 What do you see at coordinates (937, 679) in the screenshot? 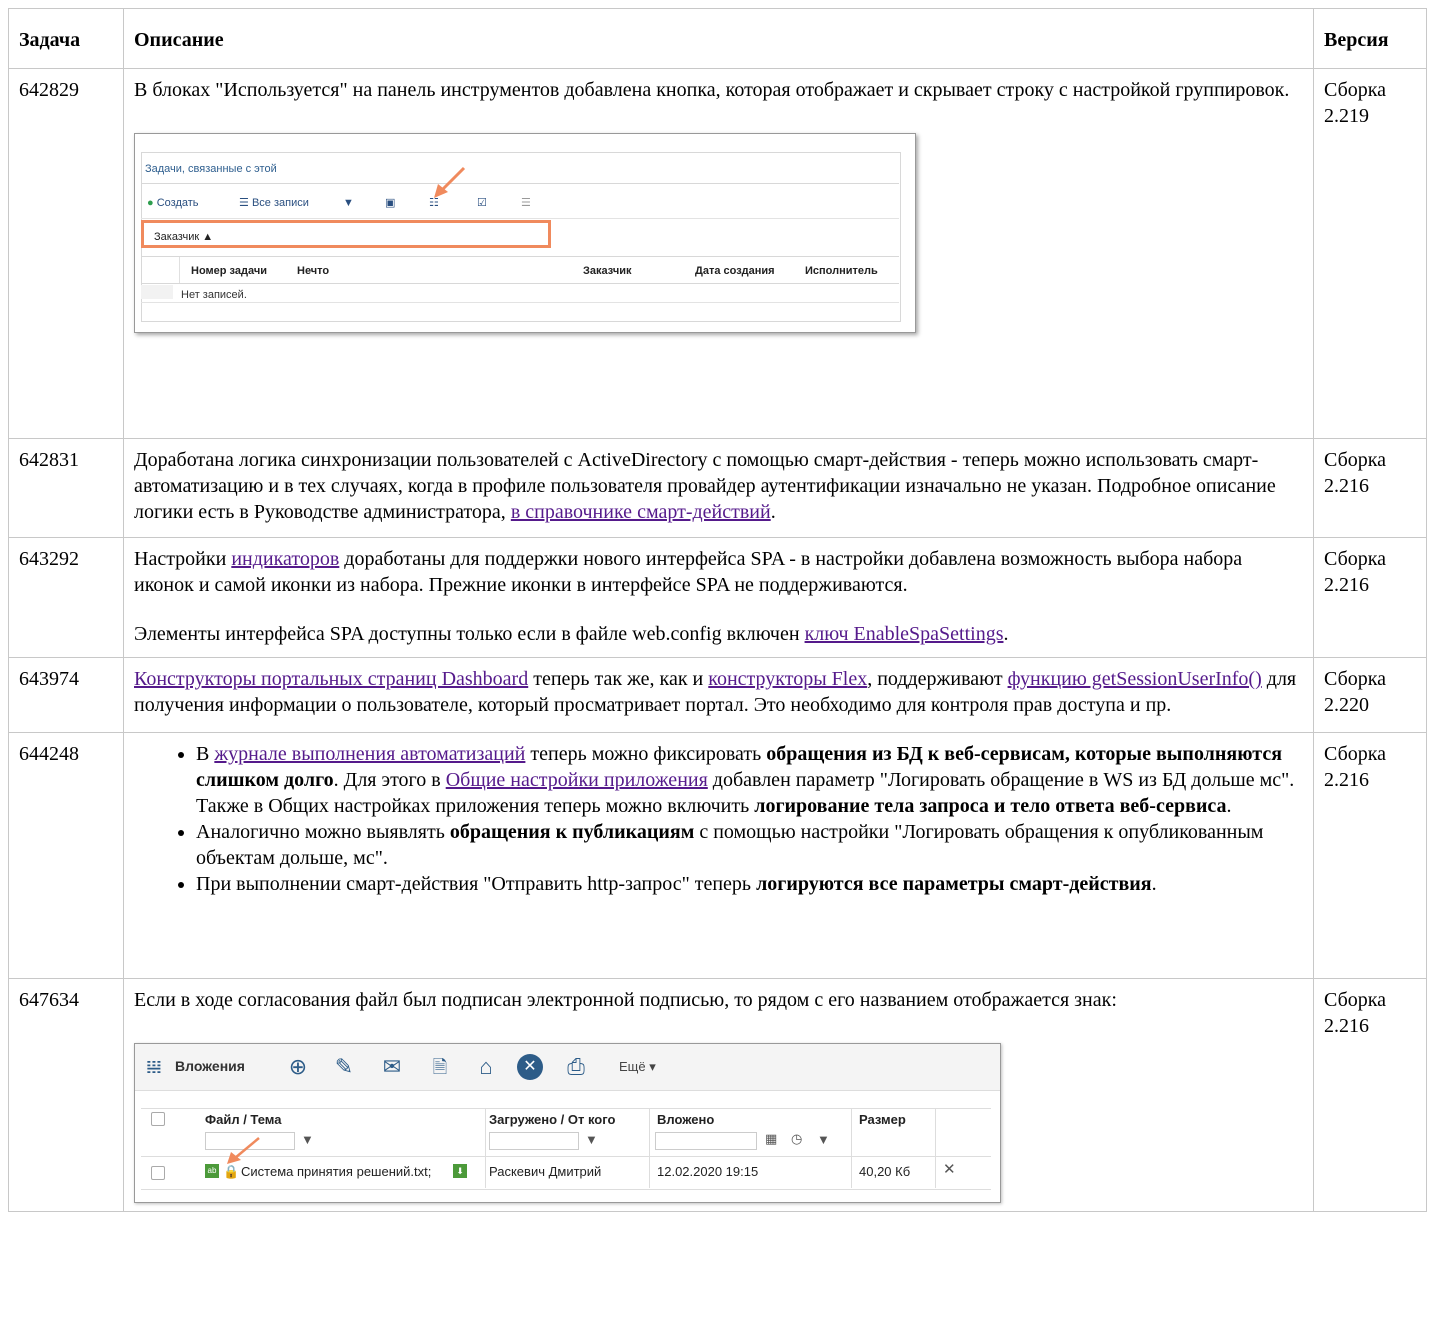
I see `text-part: , поддерживают` at bounding box center [937, 679].